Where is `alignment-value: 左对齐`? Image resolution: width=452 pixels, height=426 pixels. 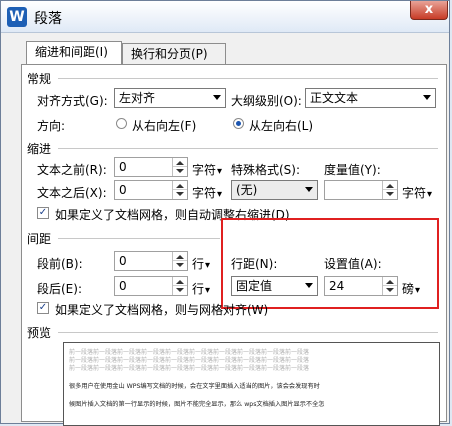
alignment-value: 左对齐 is located at coordinates (137, 98).